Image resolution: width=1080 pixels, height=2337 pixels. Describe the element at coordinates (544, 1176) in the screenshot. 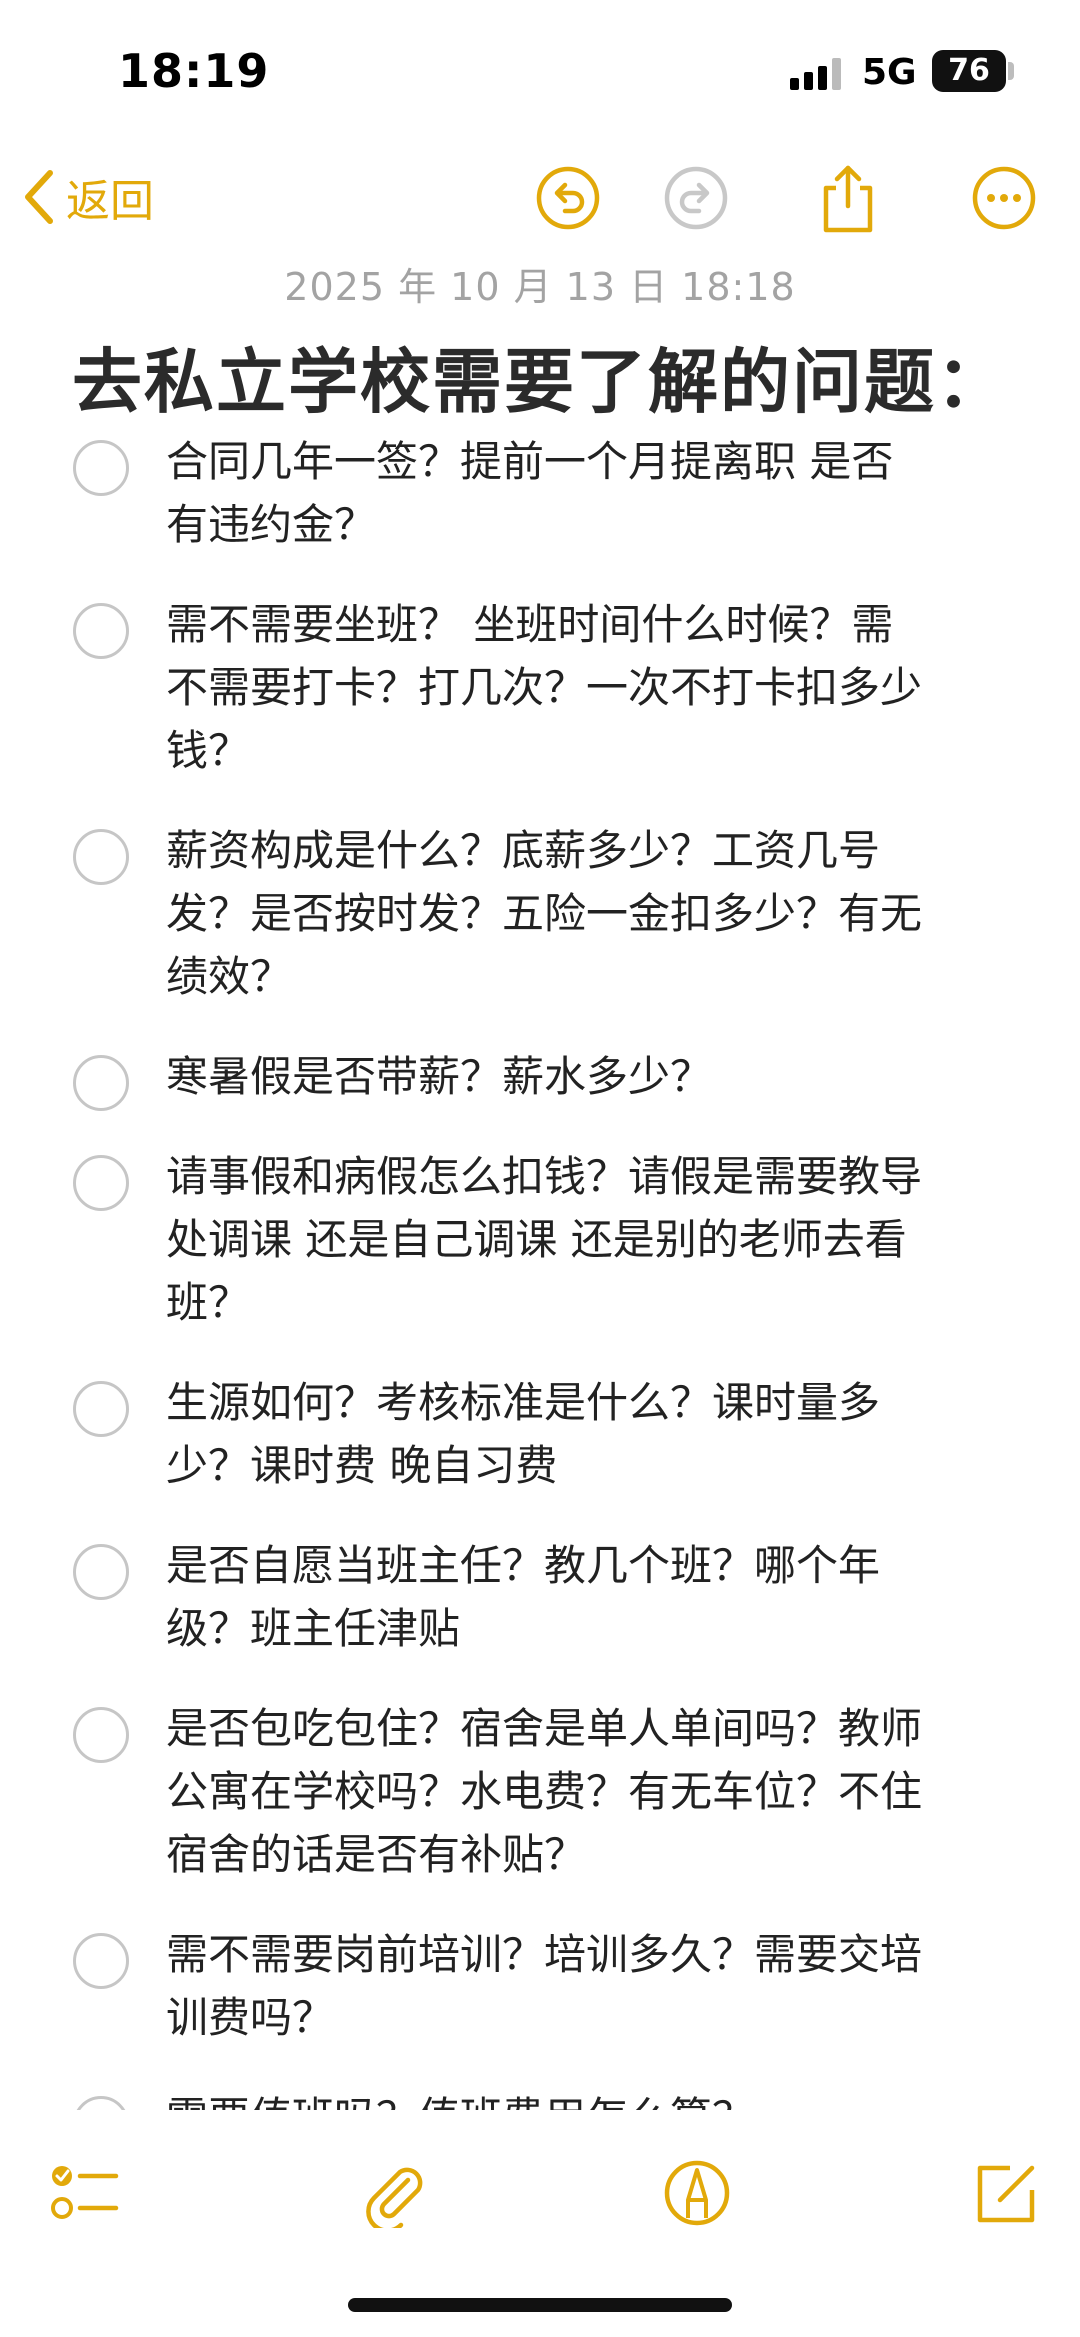

I see `checklist-item-line: 请事假和病假怎么扣钱？请假是需要教导` at that location.